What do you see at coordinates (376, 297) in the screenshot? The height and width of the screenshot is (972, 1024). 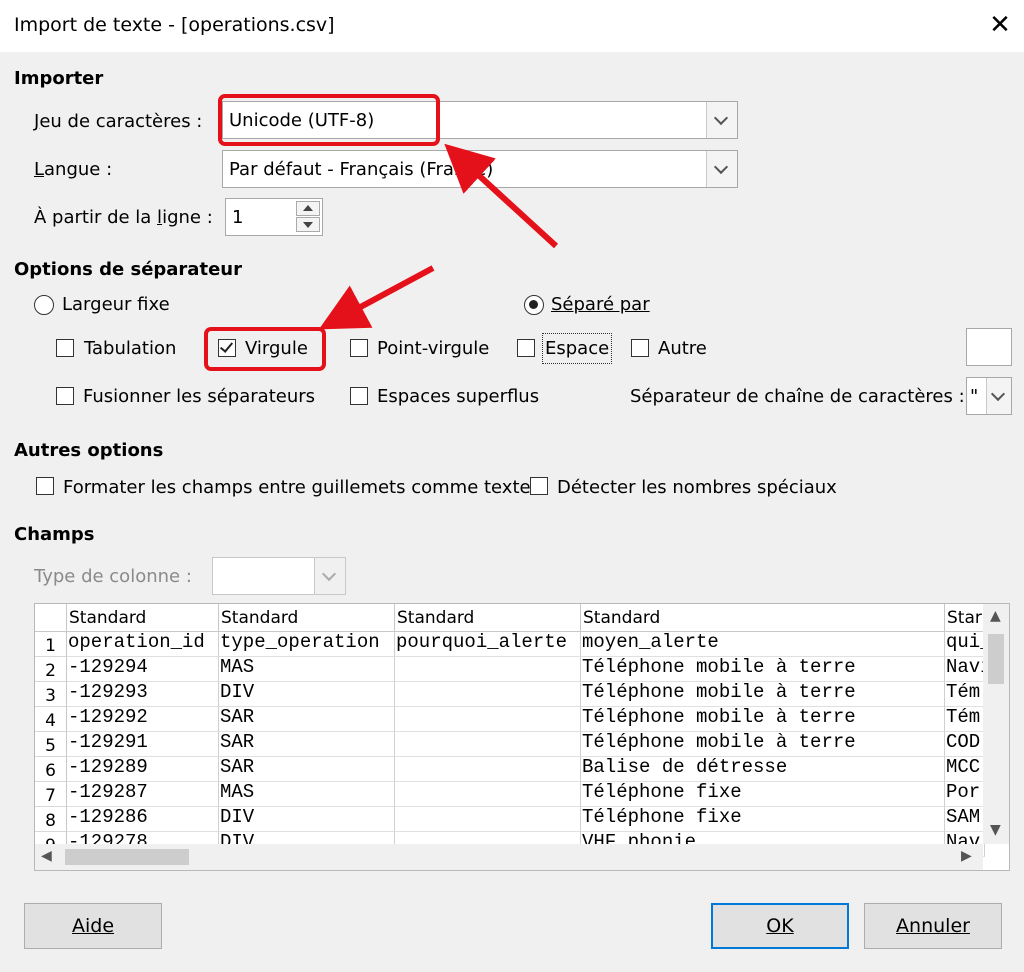 I see `arrow-to-comma-icon` at bounding box center [376, 297].